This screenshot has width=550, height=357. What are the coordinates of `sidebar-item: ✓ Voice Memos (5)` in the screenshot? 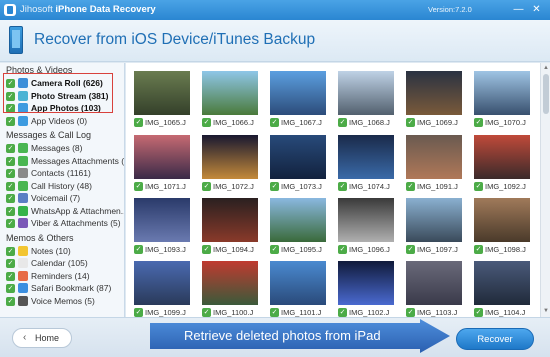 It's located at (65, 301).